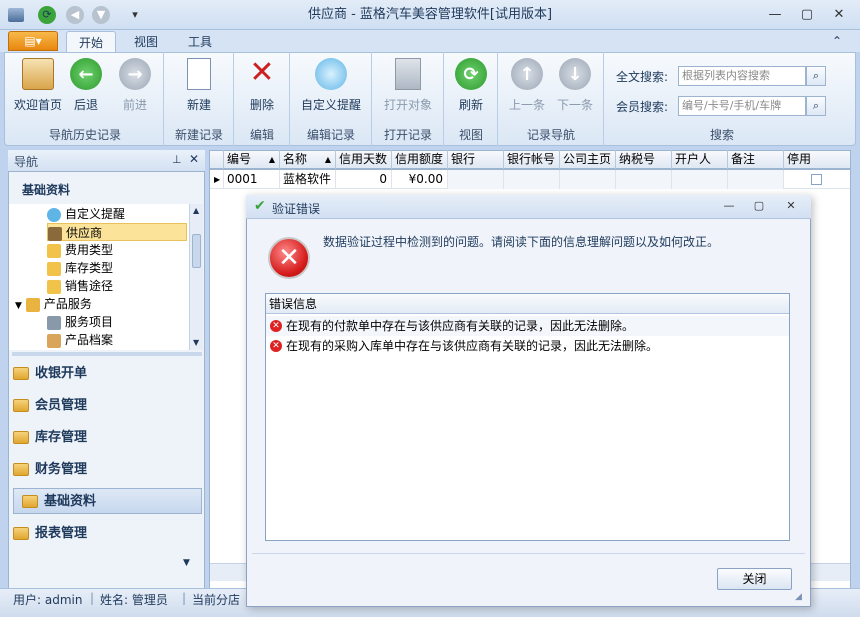  What do you see at coordinates (527, 326) in the screenshot?
I see `list-item: ✕ 在现有的付款单中存在与该供应商有关联的记录，因此无法删除。` at bounding box center [527, 326].